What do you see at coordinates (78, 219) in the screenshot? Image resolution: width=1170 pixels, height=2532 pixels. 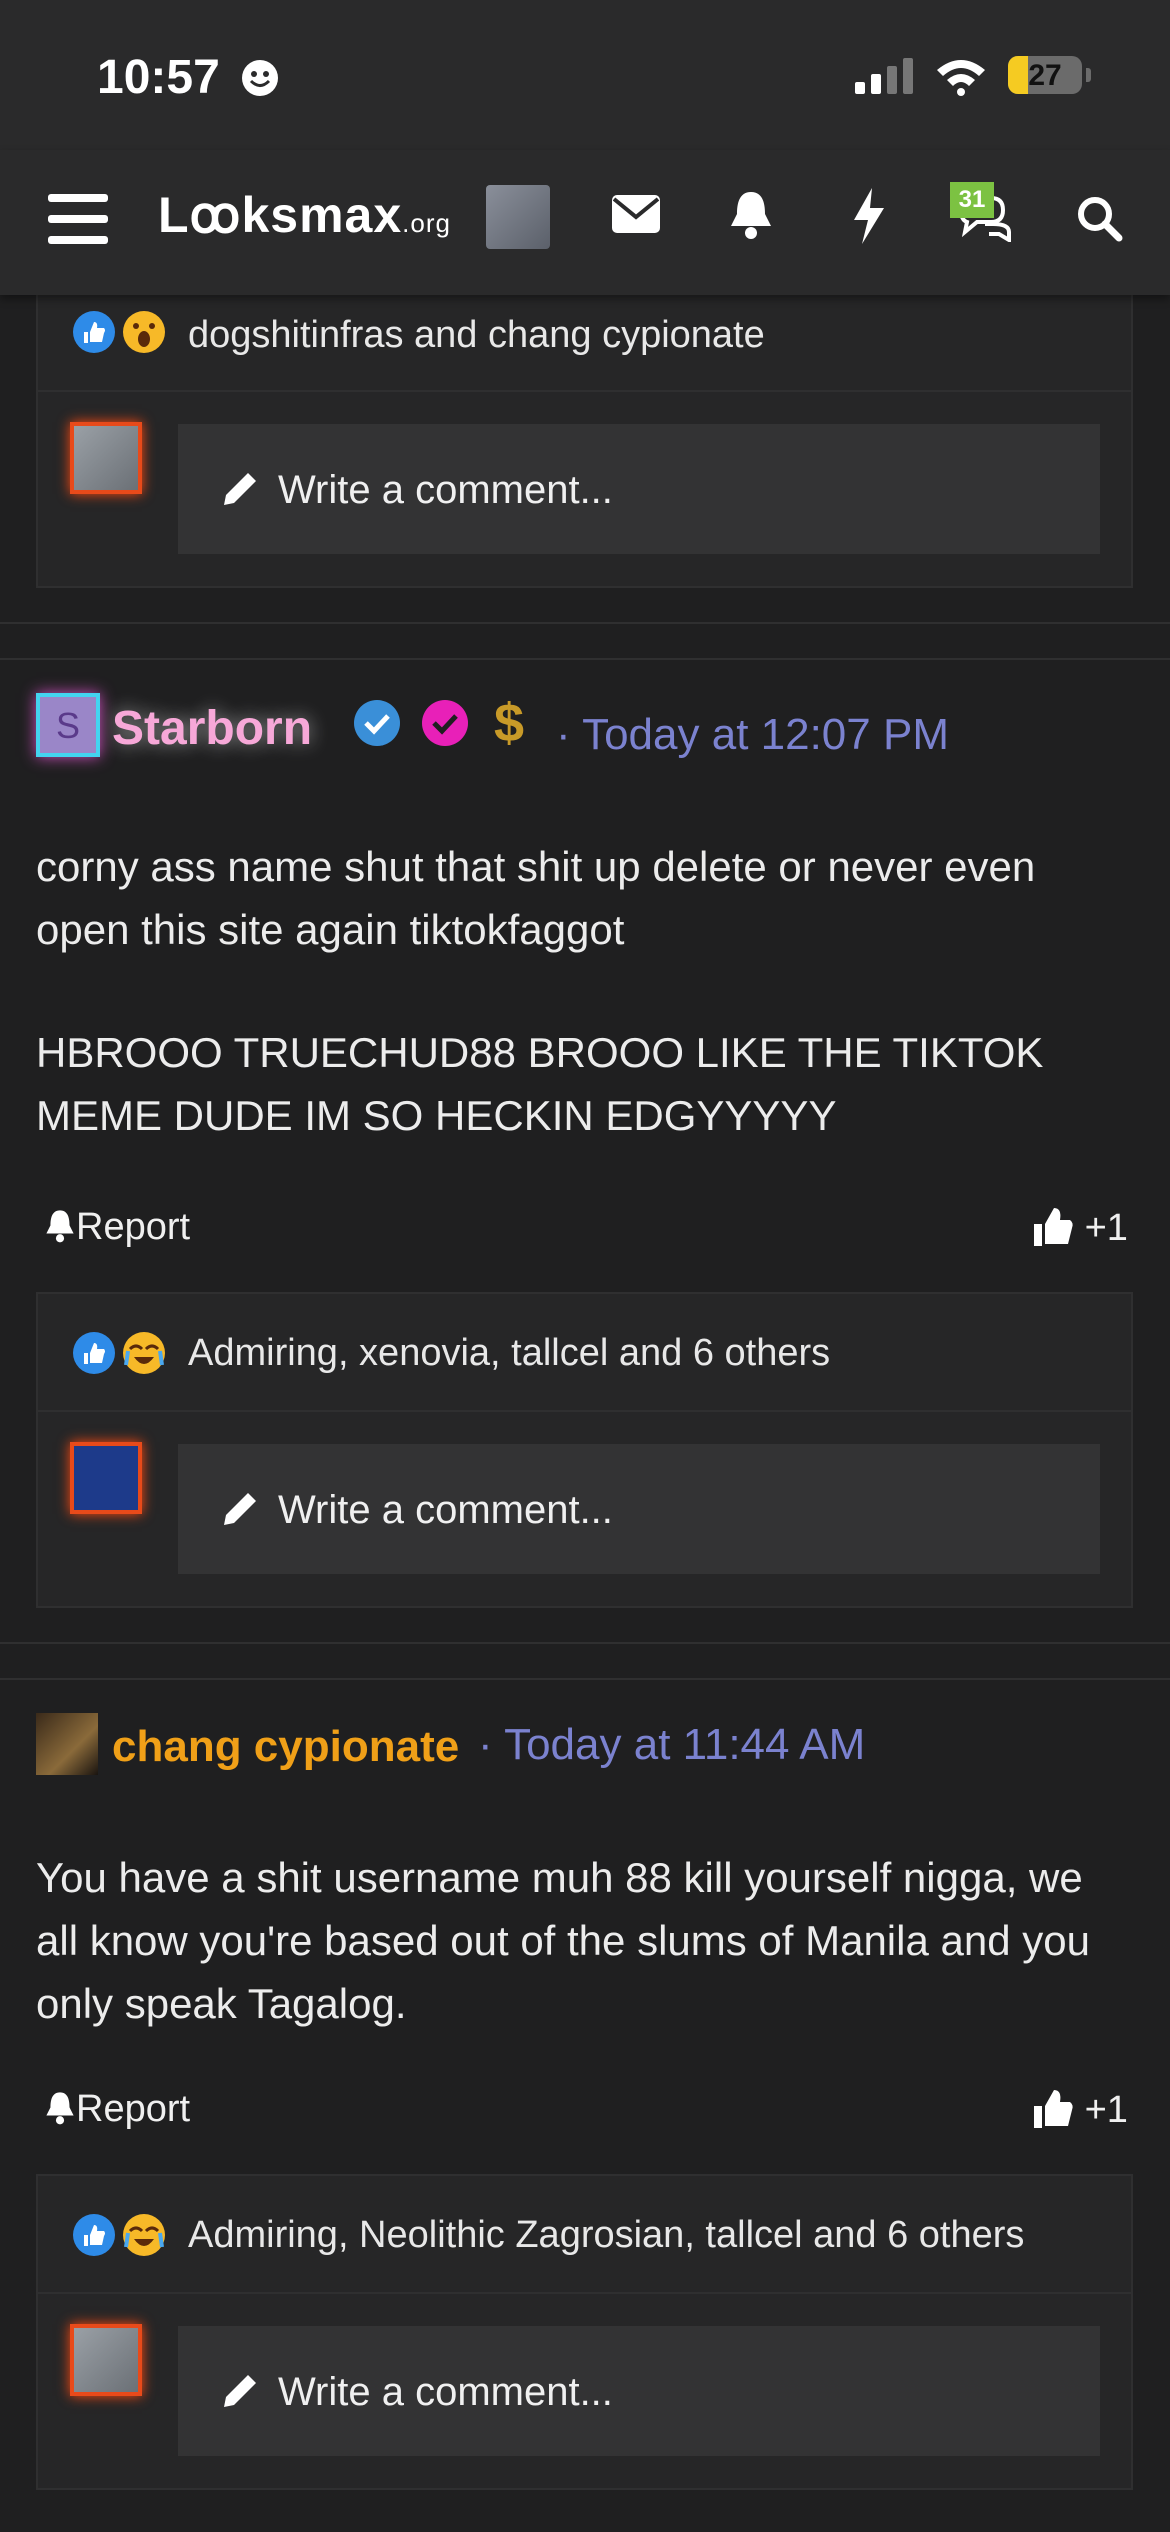 I see `menu-icon` at bounding box center [78, 219].